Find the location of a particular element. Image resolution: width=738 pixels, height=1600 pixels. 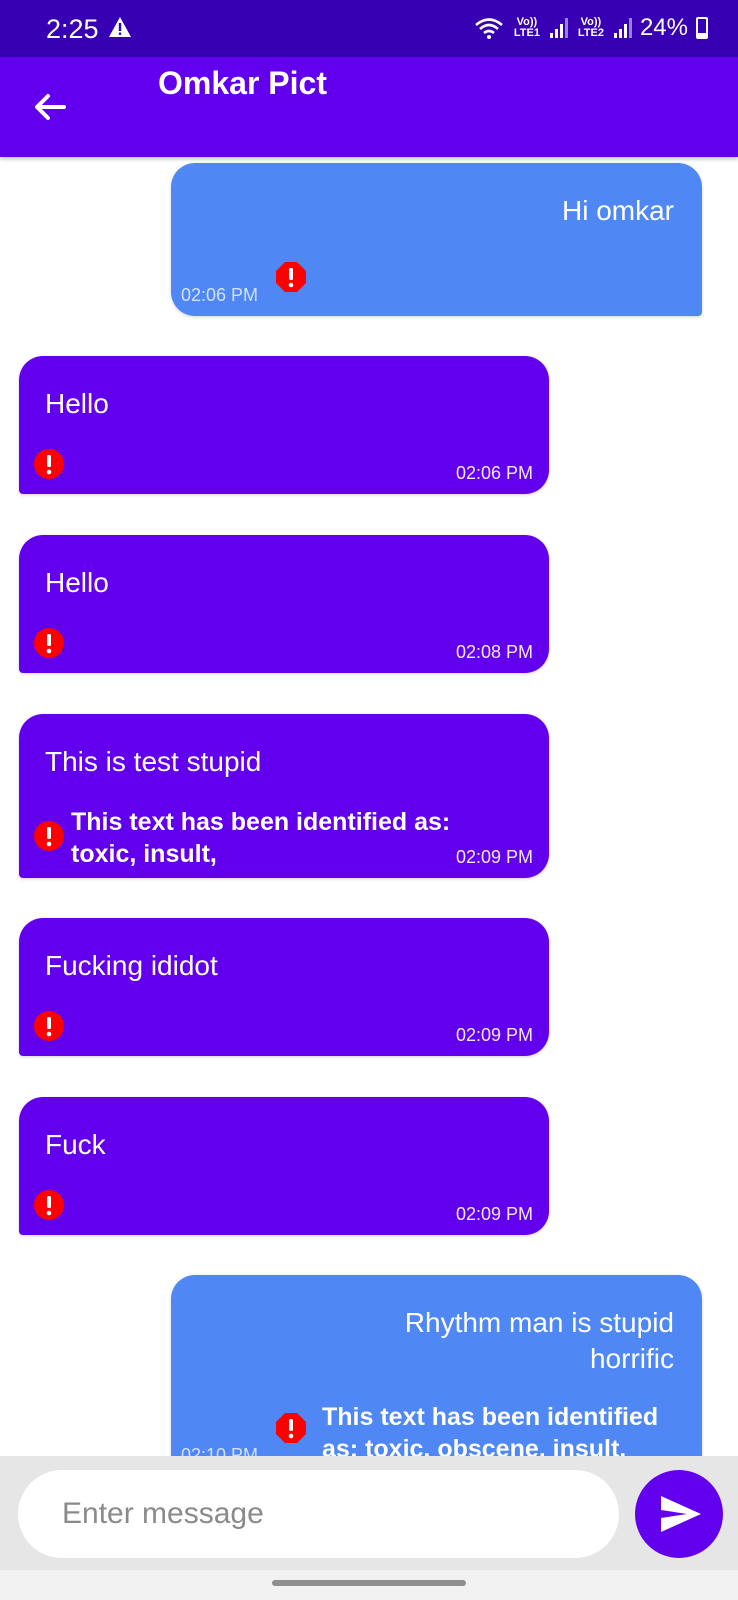

battery-icon is located at coordinates (702, 28).